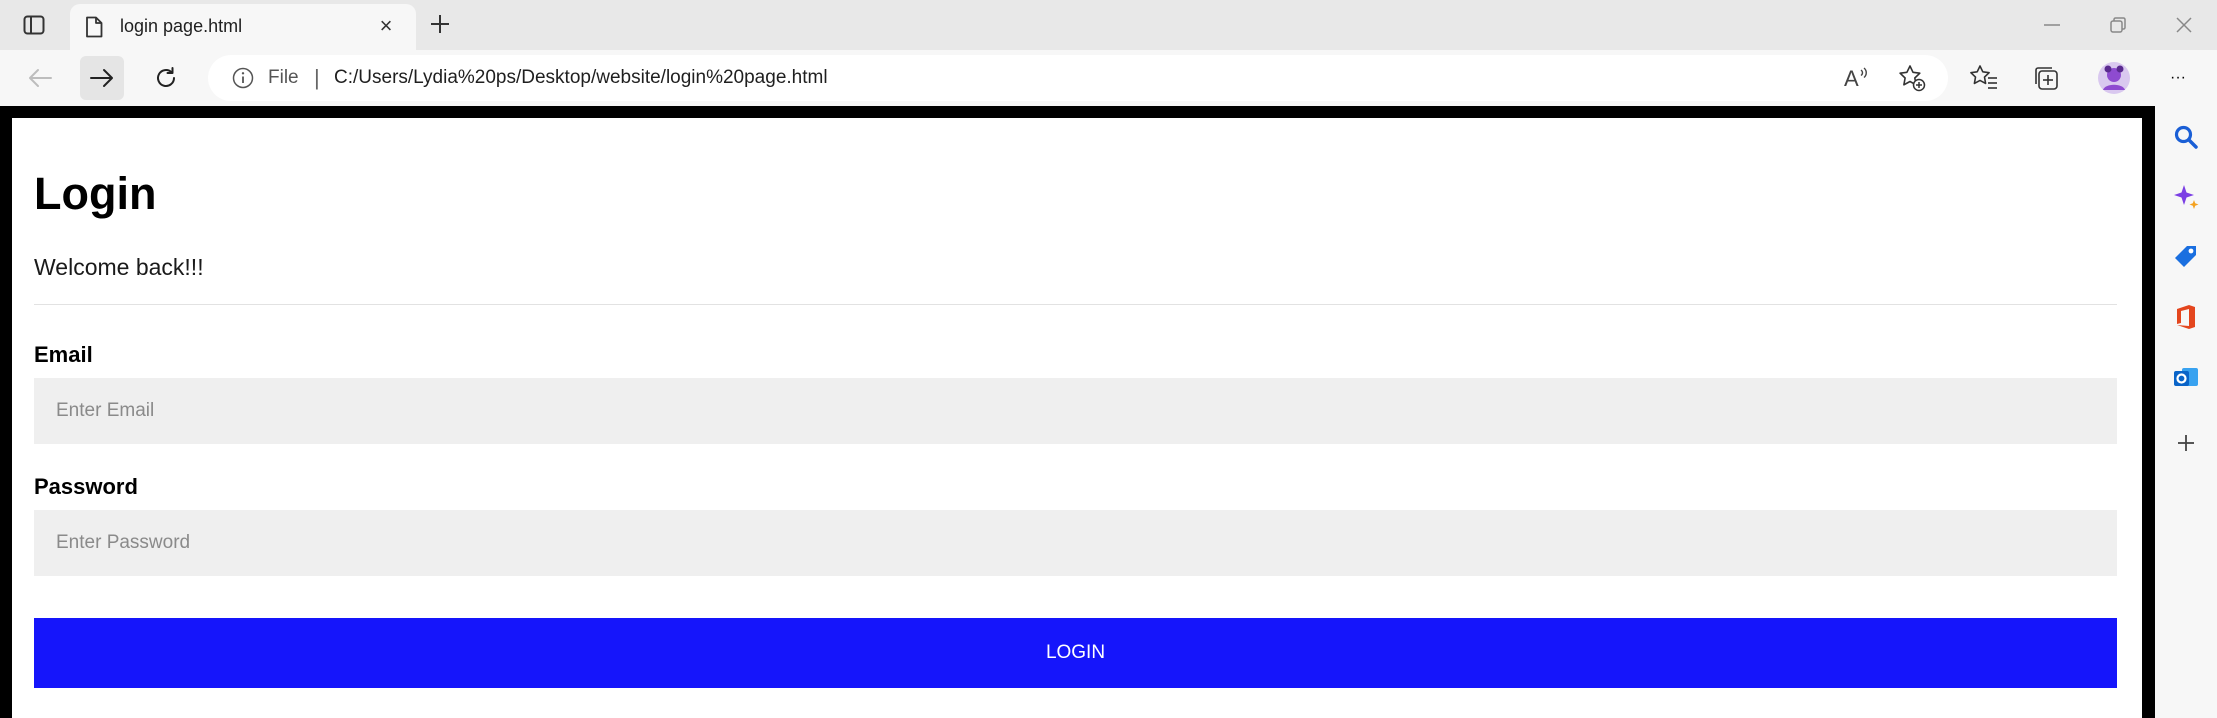 Image resolution: width=2217 pixels, height=718 pixels. I want to click on edge-sidebar, so click(2186, 412).